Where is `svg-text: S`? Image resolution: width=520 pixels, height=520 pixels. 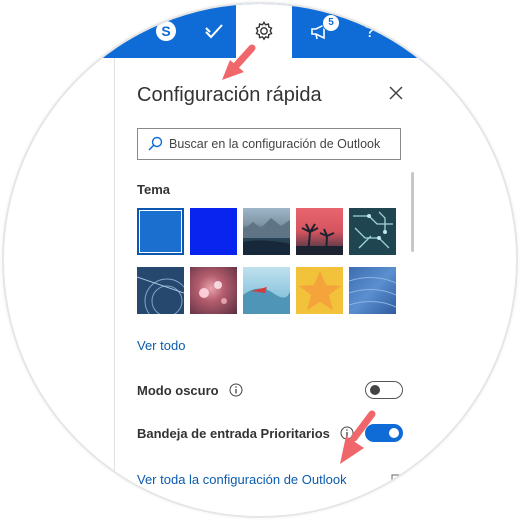
svg-text: S is located at coordinates (165, 31).